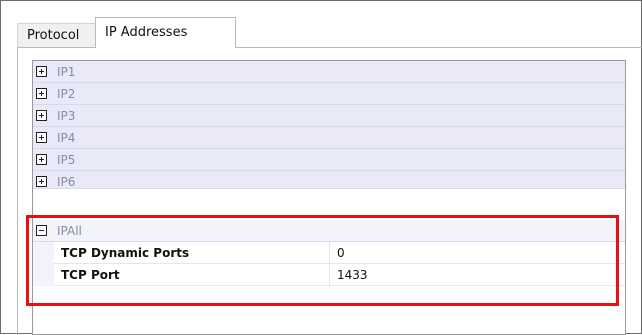  What do you see at coordinates (329, 138) in the screenshot?
I see `category-ip4: IP4` at bounding box center [329, 138].